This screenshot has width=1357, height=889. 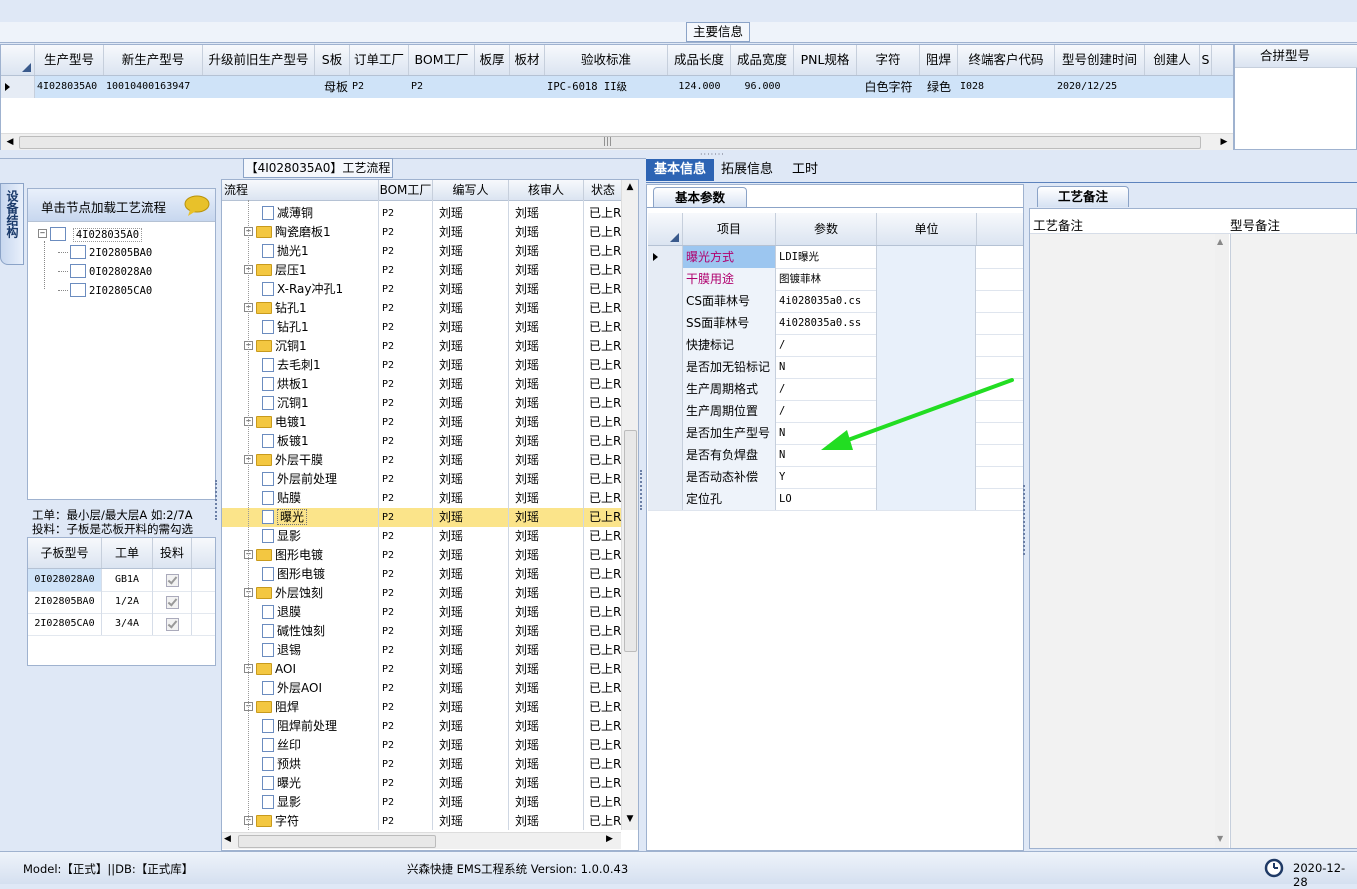 What do you see at coordinates (337, 841) in the screenshot?
I see `process-hscroll-thumb` at bounding box center [337, 841].